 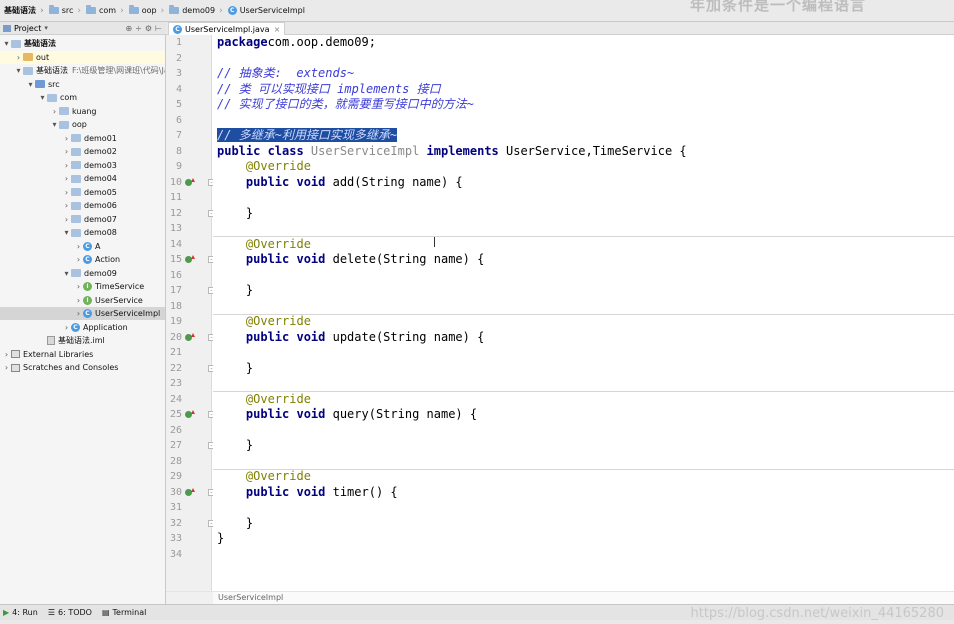 I want to click on tree-item: ▾ com, so click(x=82, y=97).